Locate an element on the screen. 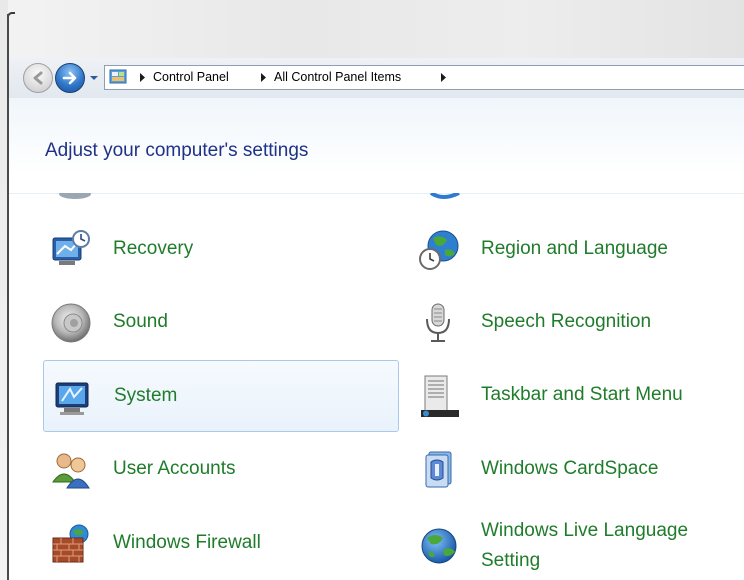  item-sound: Sound is located at coordinates (221, 322).